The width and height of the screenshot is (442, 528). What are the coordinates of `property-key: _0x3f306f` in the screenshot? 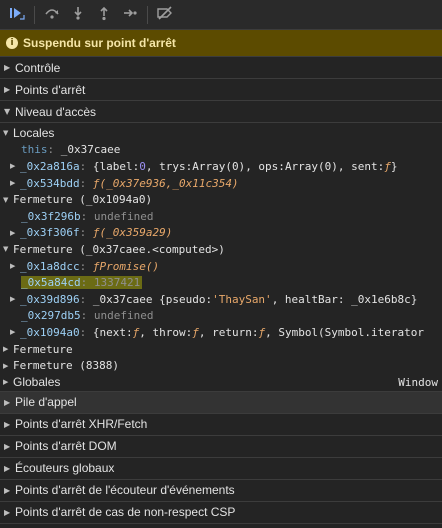 It's located at (50, 233).